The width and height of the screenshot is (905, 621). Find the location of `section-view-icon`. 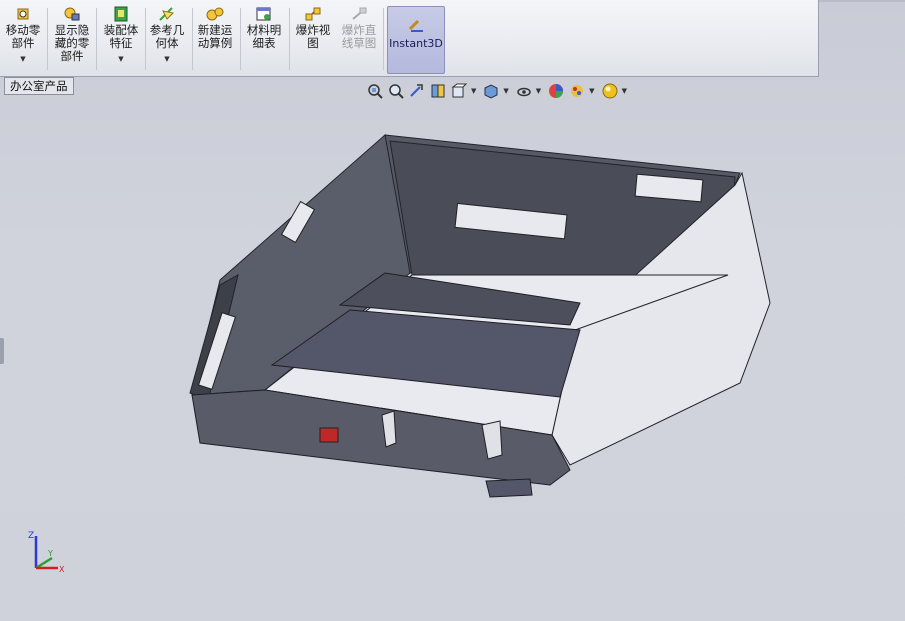

section-view-icon is located at coordinates (438, 91).